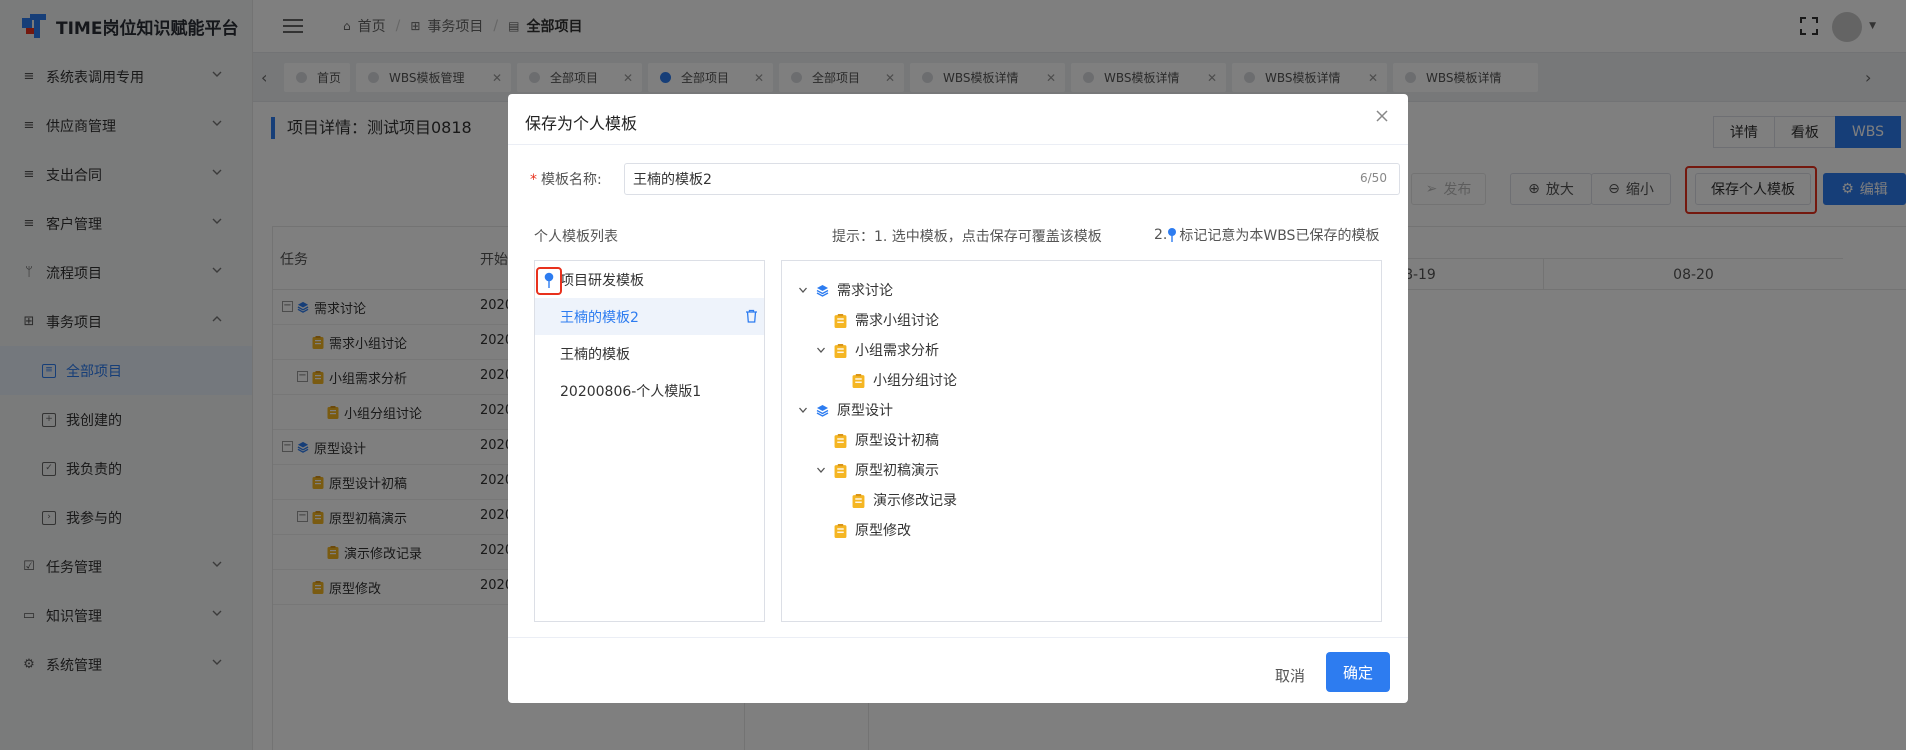 This screenshot has width=1906, height=750. What do you see at coordinates (1382, 116) in the screenshot?
I see `close-icon` at bounding box center [1382, 116].